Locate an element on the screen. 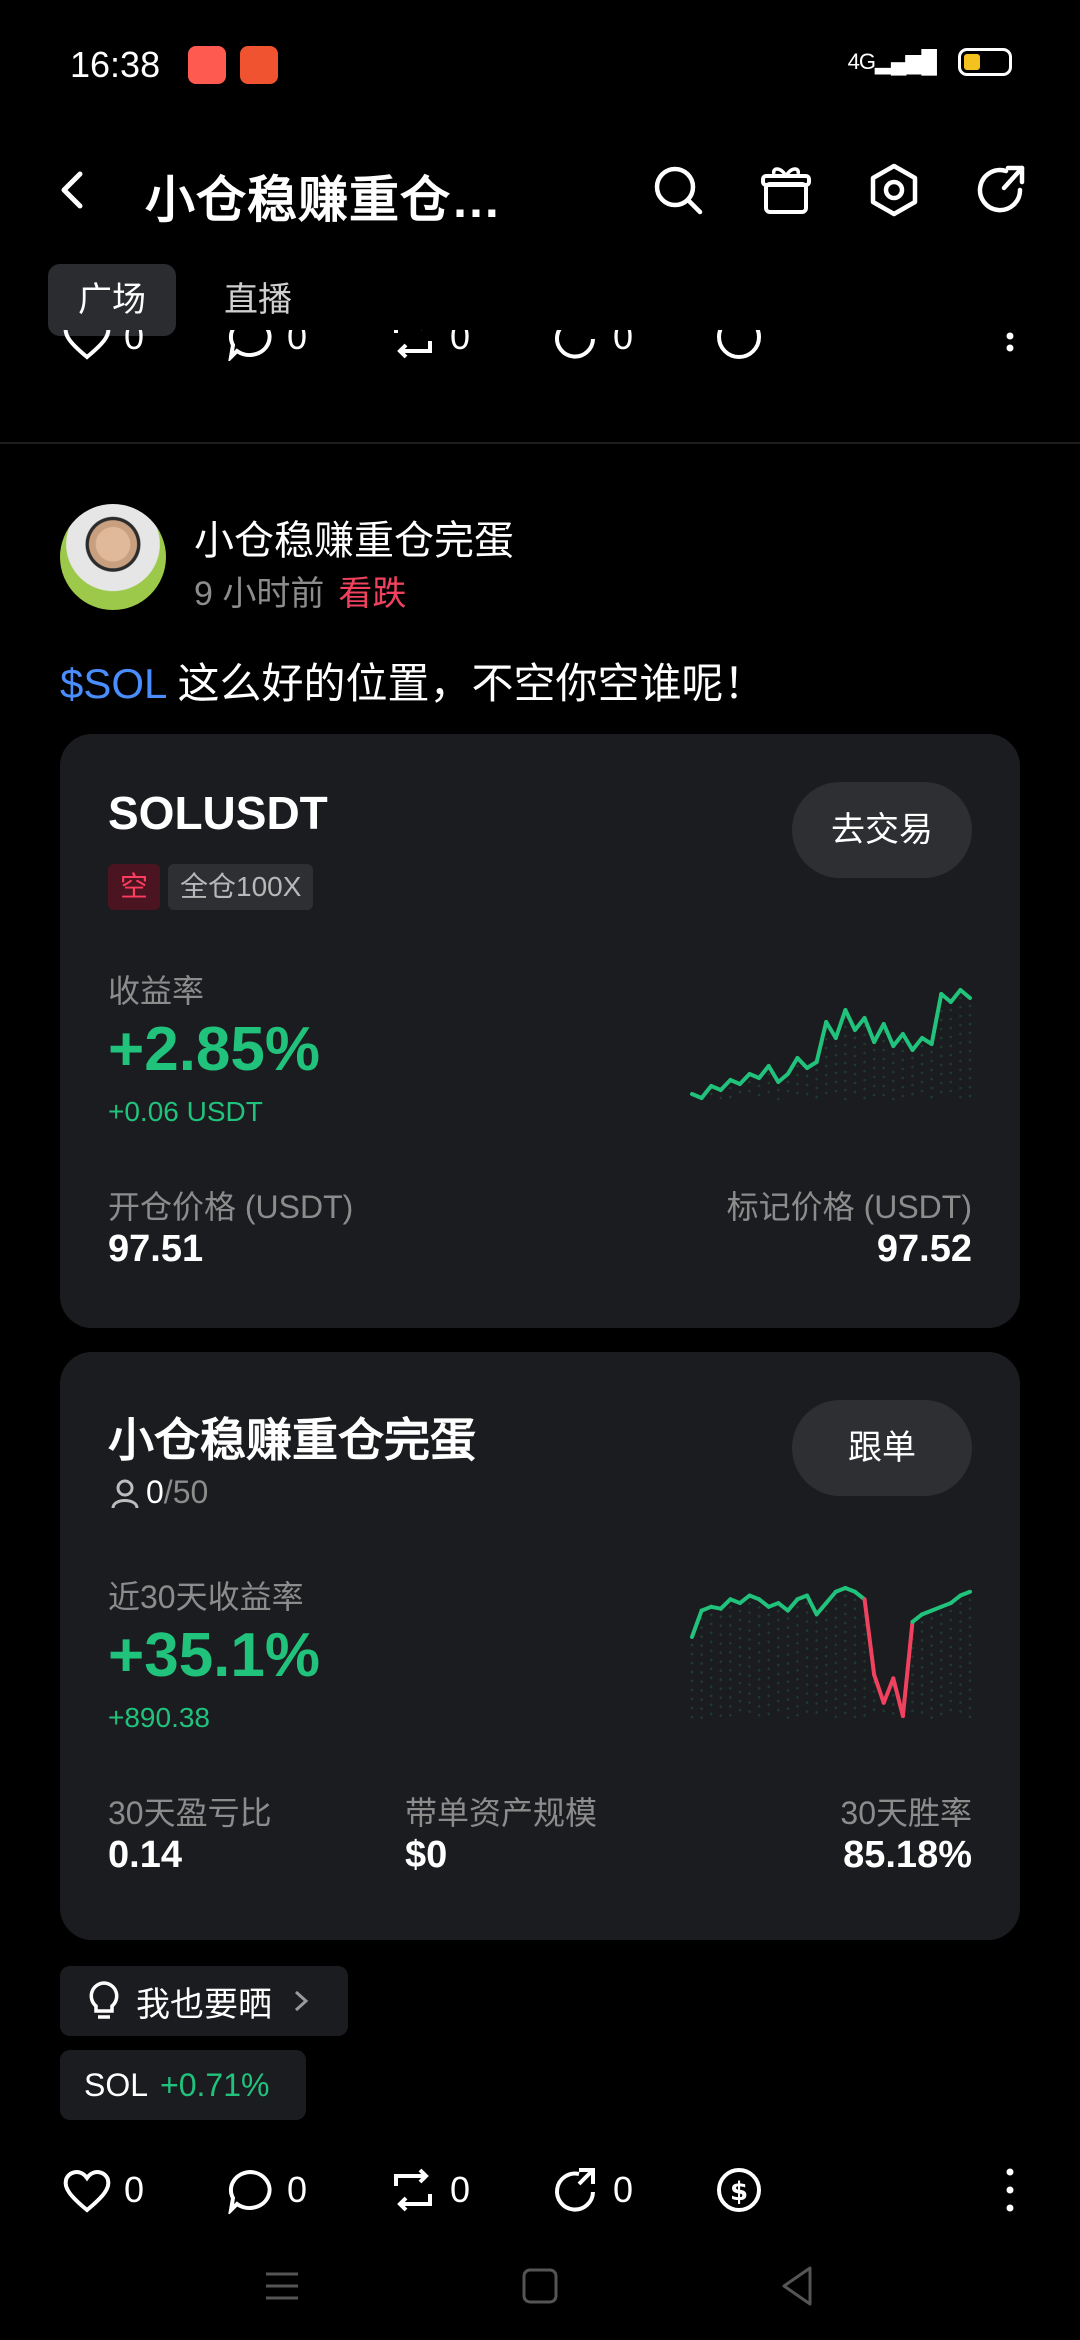 The width and height of the screenshot is (1080, 2340). settings-icon is located at coordinates (894, 190).